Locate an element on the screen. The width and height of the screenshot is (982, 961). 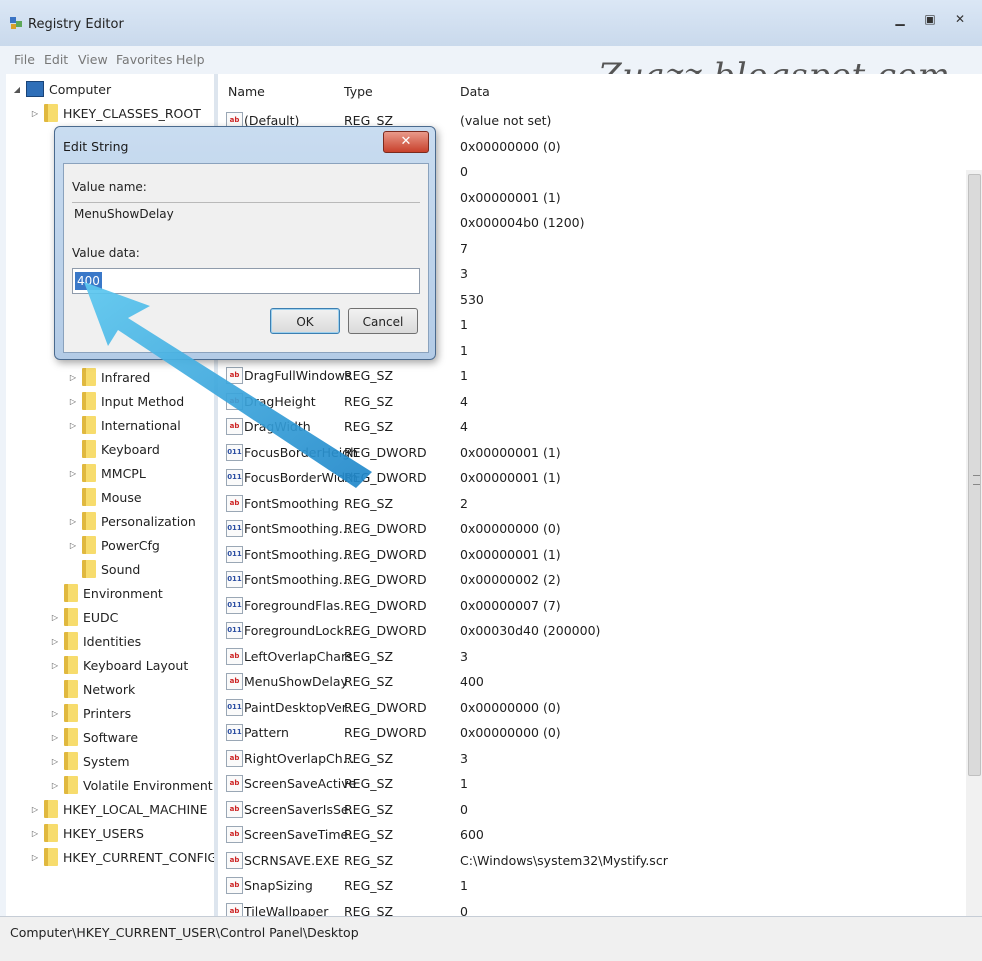
value-row: ab RightOverlapCh... REG_SZ 3 is located at coordinates (592, 758).